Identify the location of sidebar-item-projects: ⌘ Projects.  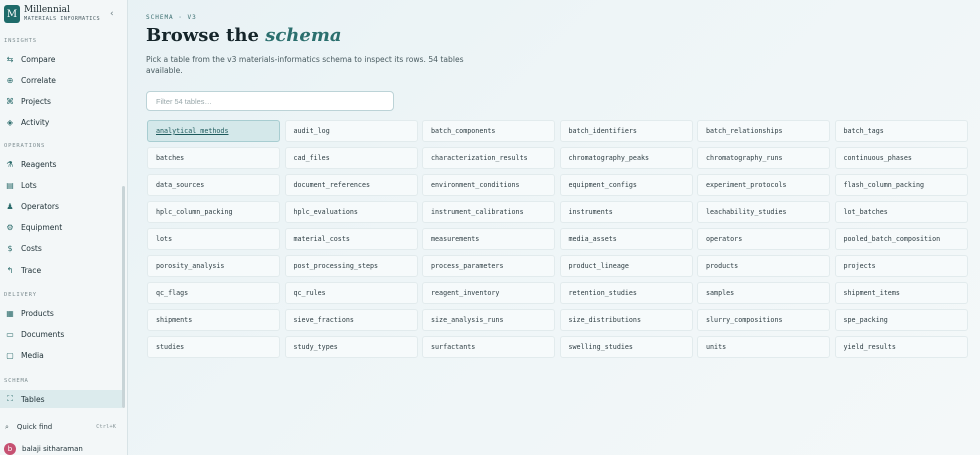
(61, 101).